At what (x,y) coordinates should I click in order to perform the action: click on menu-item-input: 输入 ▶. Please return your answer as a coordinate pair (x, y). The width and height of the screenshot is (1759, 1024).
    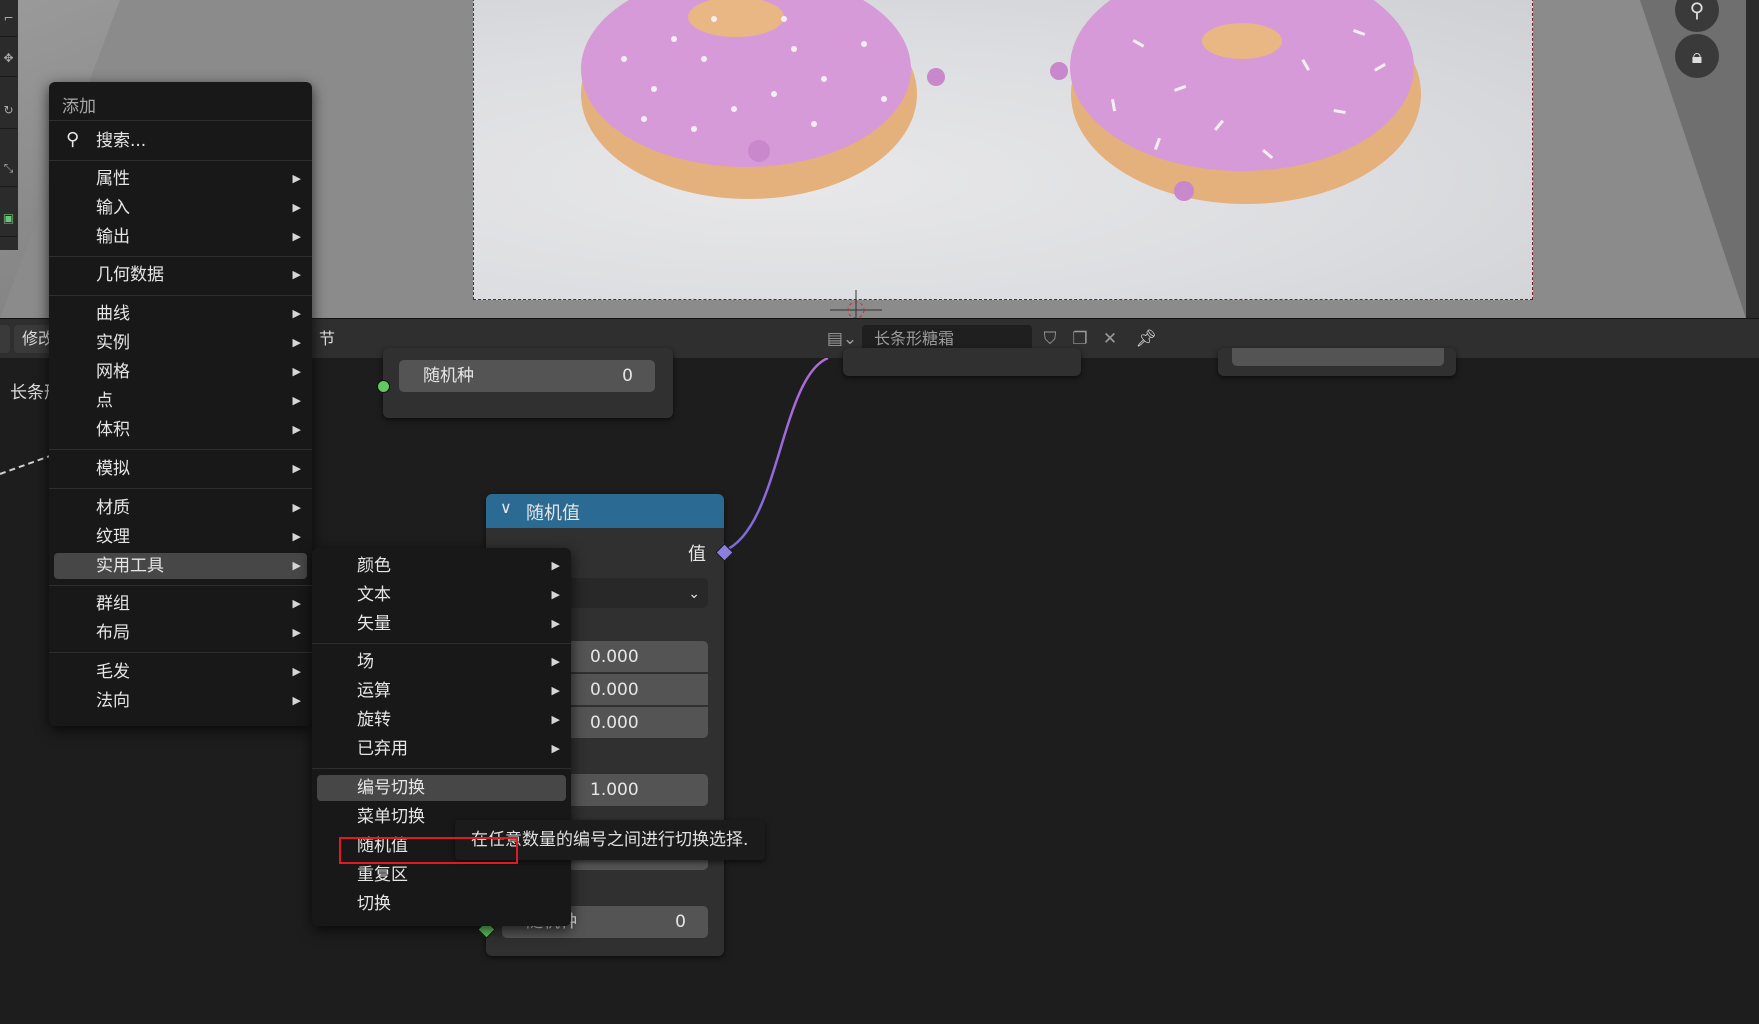
    Looking at the image, I should click on (180, 208).